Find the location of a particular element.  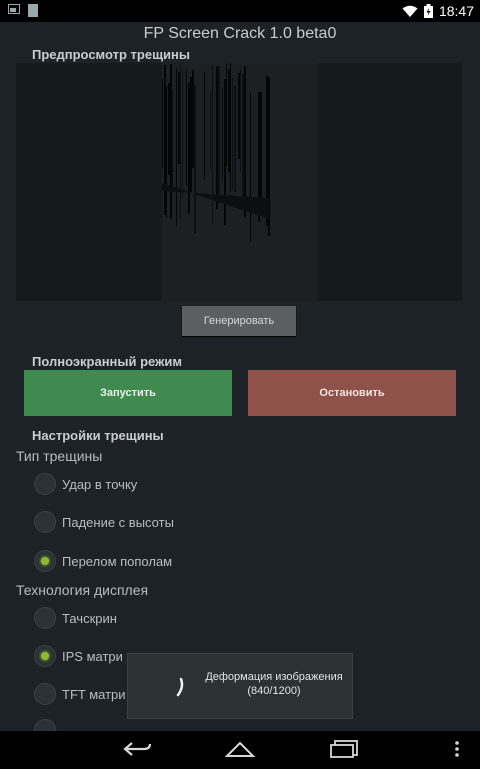

radio-label: Падение с высоты is located at coordinates (118, 522).